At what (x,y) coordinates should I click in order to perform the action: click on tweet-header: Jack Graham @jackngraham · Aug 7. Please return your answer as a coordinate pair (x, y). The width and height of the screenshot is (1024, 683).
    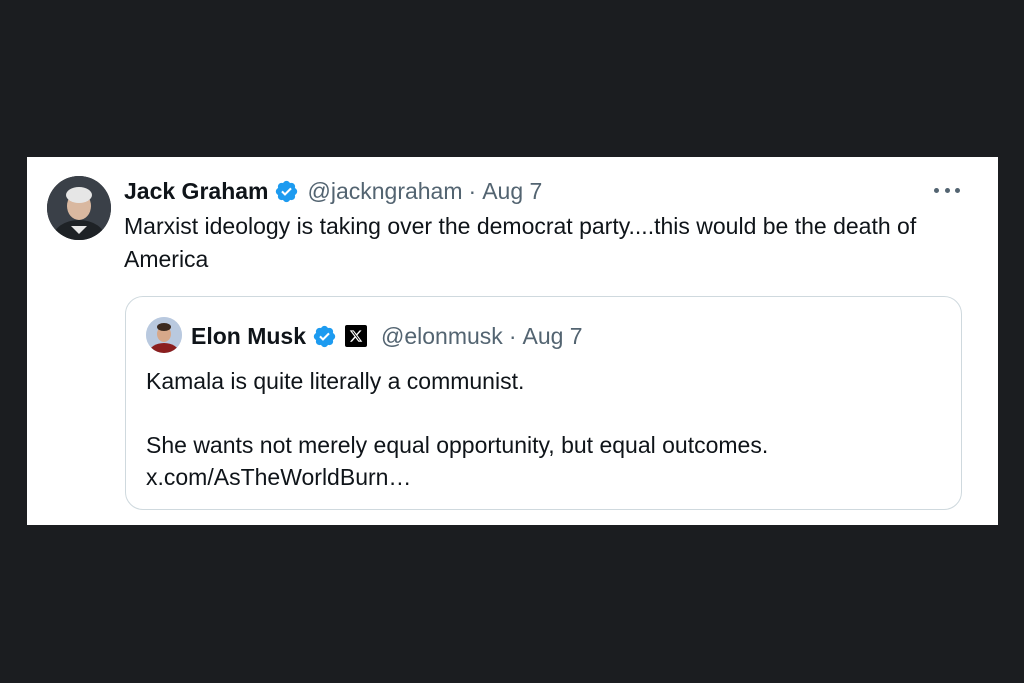
    Looking at the image, I should click on (333, 191).